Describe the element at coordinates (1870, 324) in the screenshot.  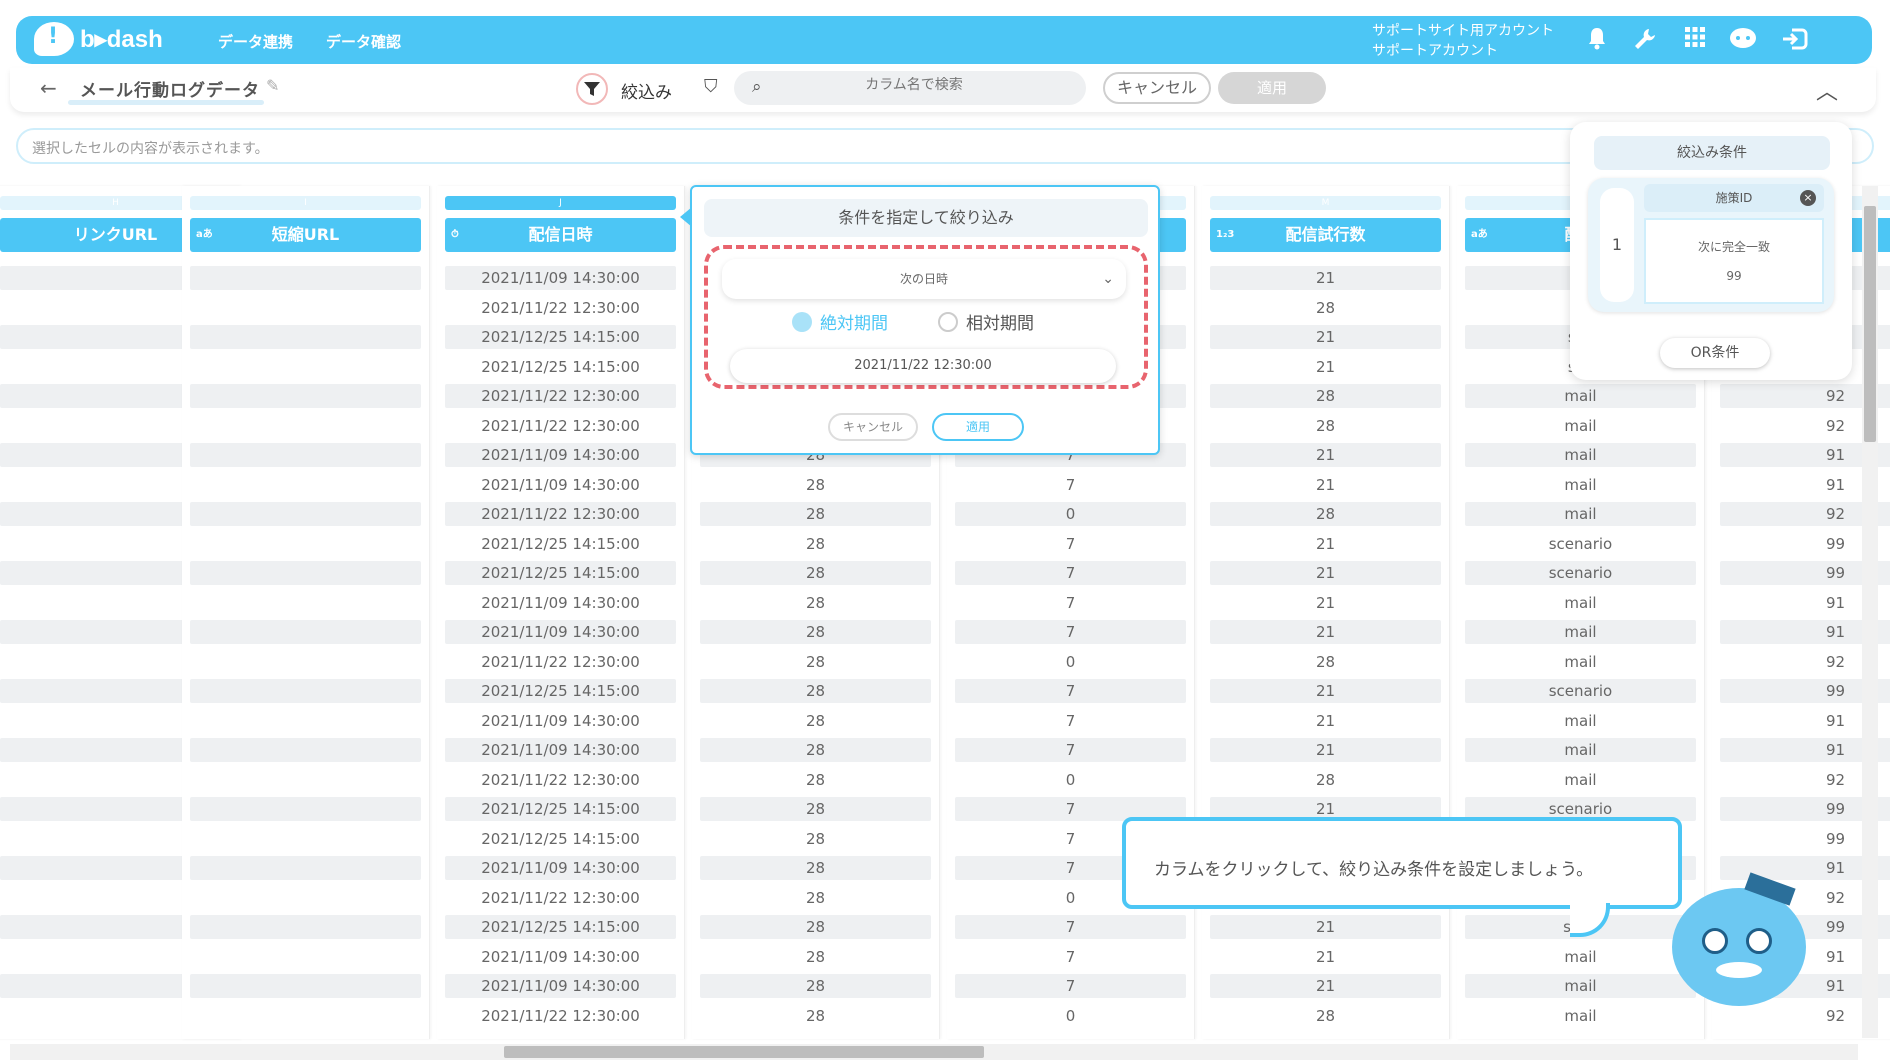
I see `vertical-scroll-thumb` at that location.